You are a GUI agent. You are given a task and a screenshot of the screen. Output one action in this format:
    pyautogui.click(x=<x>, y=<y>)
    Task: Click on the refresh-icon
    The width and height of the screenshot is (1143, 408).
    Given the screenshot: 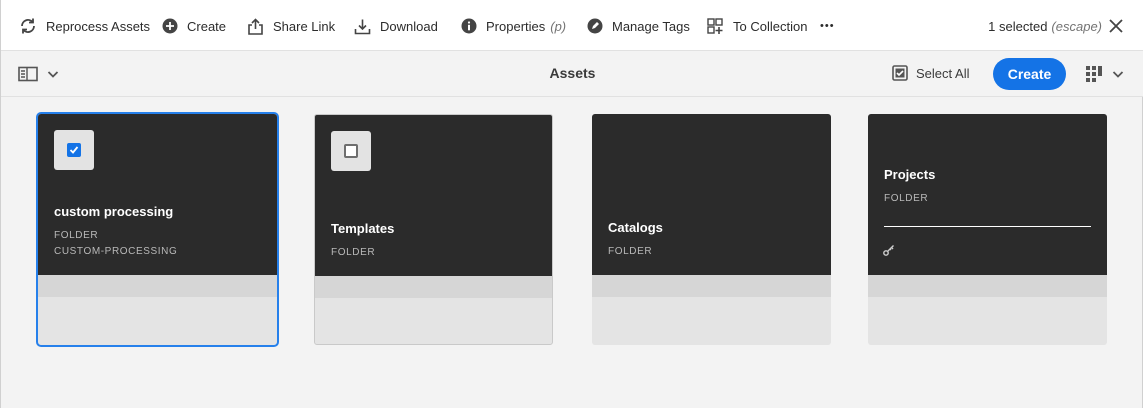 What is the action you would take?
    pyautogui.click(x=28, y=26)
    